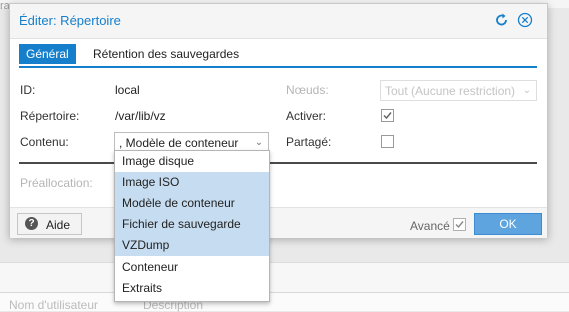 This screenshot has width=569, height=312. I want to click on dropdown-item-snippets: Extraits, so click(192, 288).